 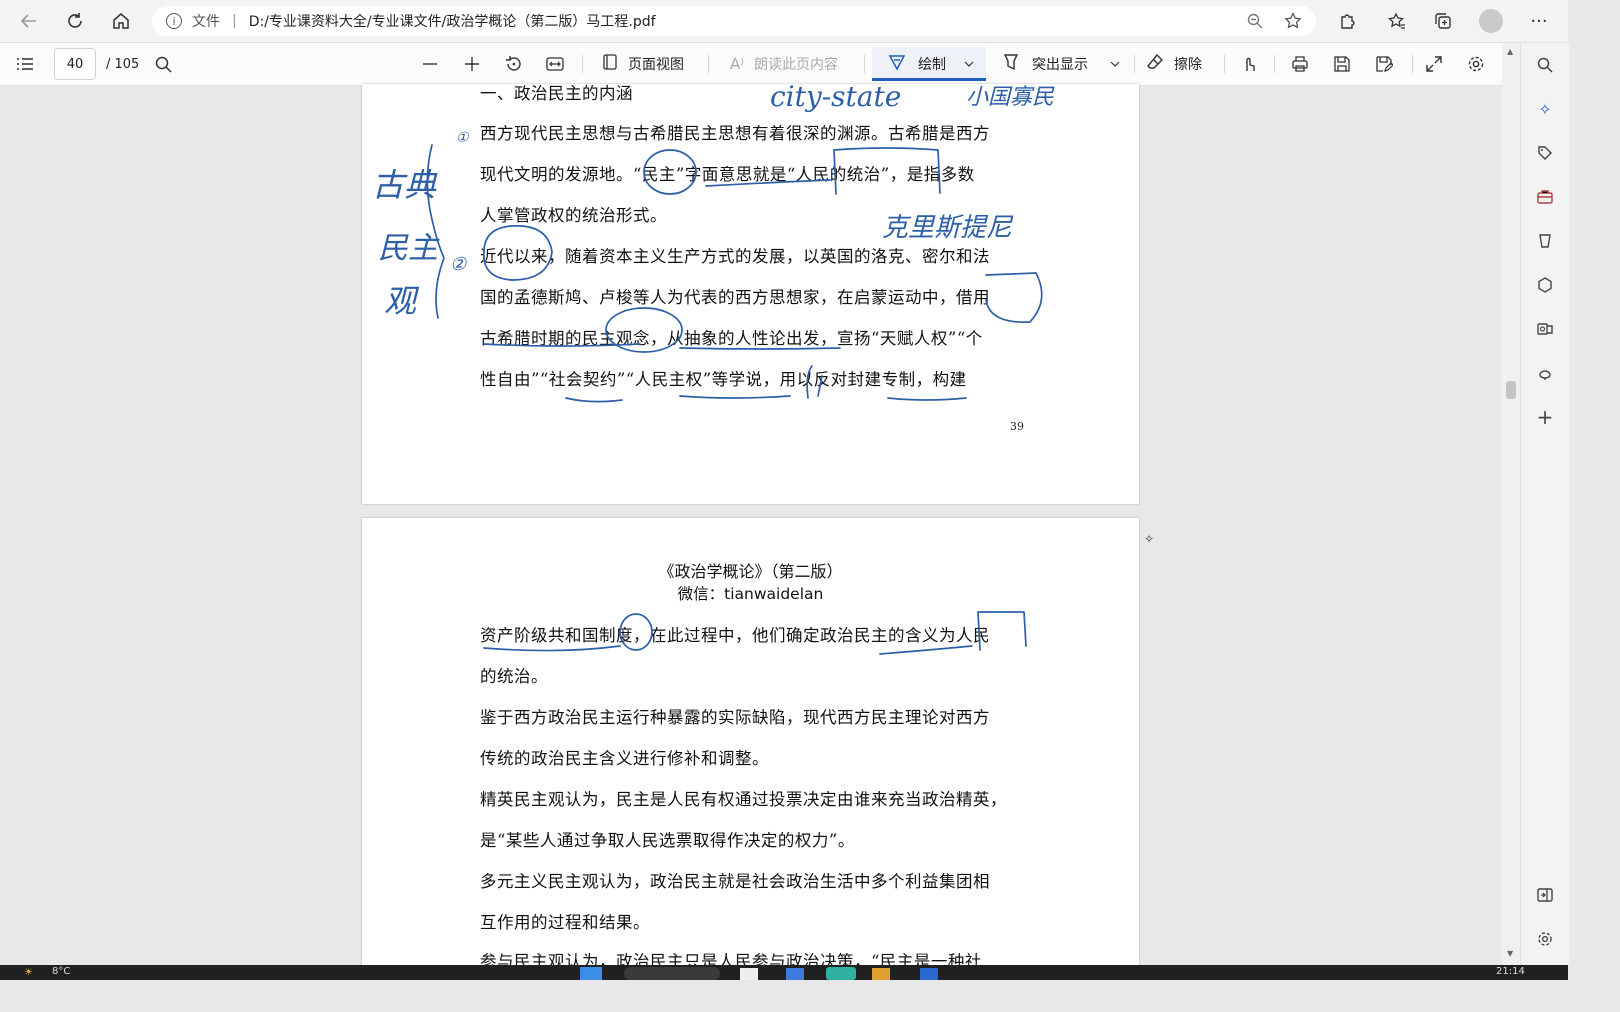 I want to click on taskbar-edge-icon, so click(x=841, y=973).